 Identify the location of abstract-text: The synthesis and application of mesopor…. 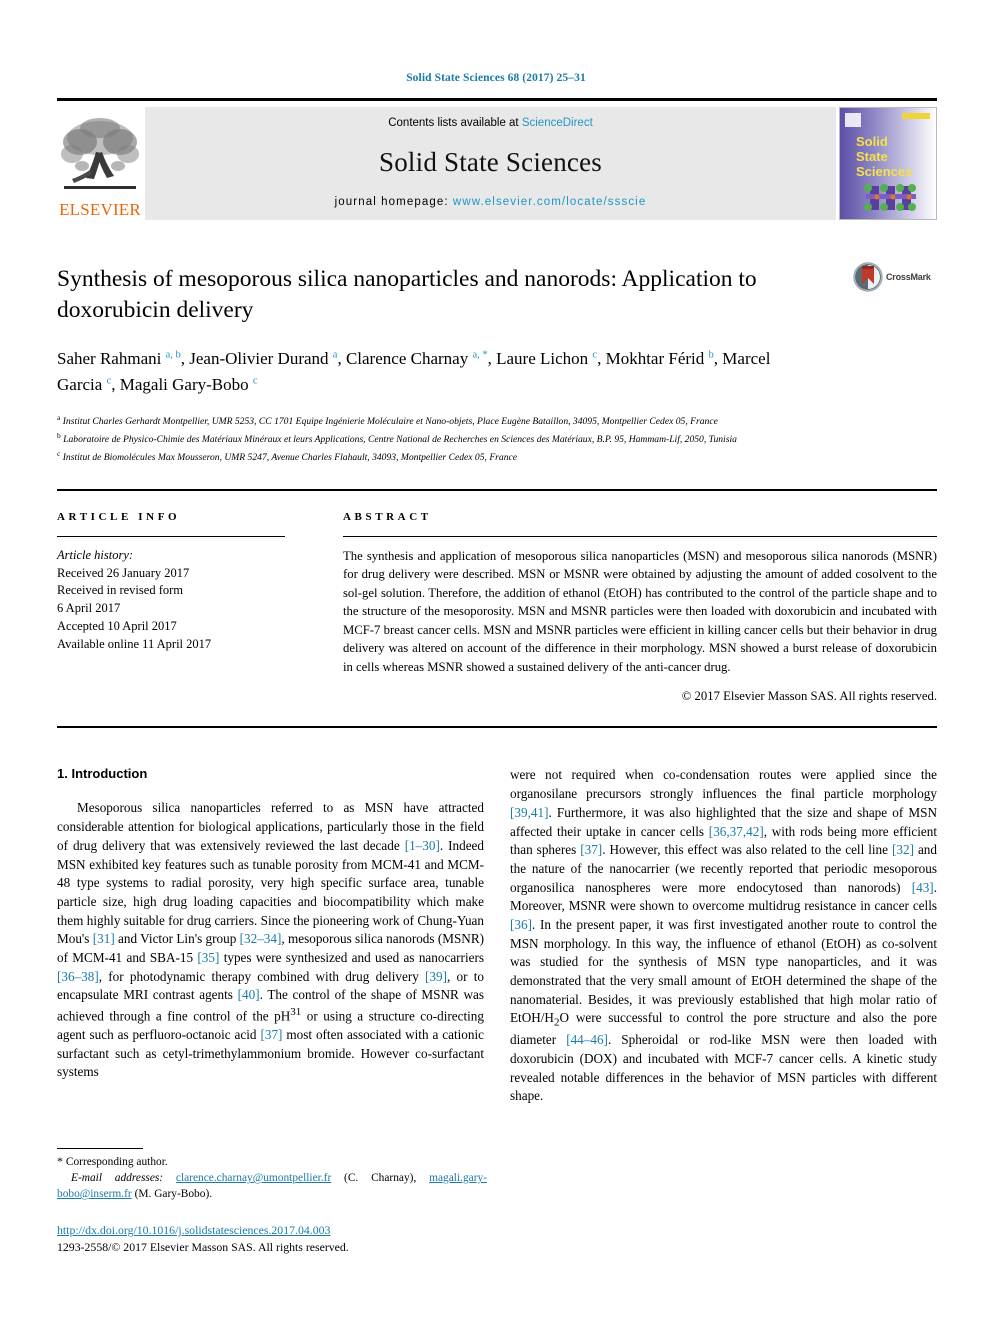
(640, 611).